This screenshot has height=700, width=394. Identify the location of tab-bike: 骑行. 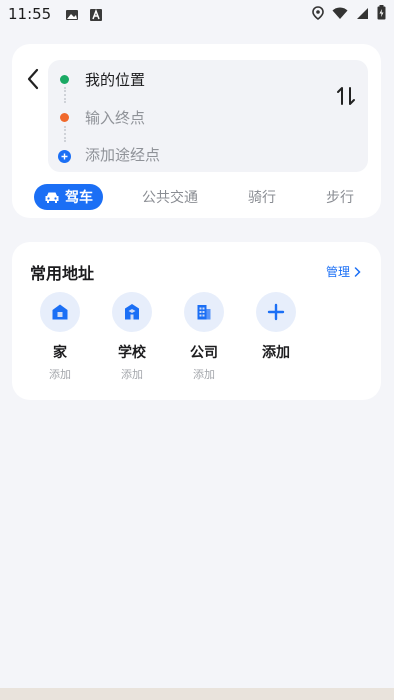
(262, 197).